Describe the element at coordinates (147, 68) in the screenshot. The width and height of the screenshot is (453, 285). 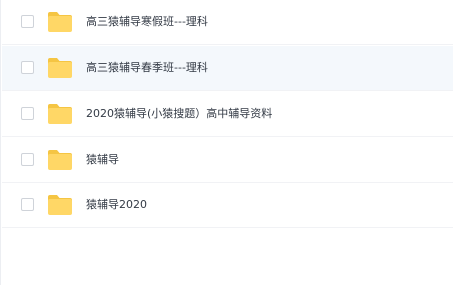
I see `file-name: 高三猿辅导春季班---理科` at that location.